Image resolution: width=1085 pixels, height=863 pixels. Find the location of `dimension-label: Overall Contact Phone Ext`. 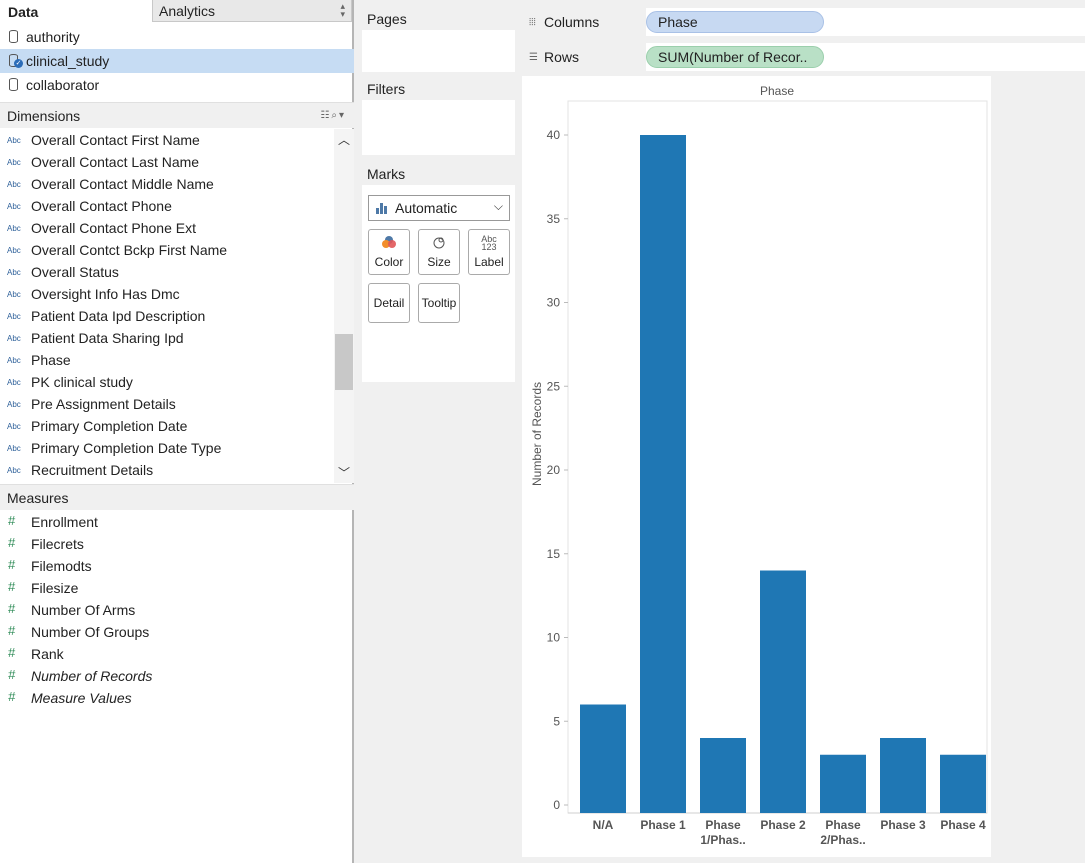

dimension-label: Overall Contact Phone Ext is located at coordinates (113, 228).